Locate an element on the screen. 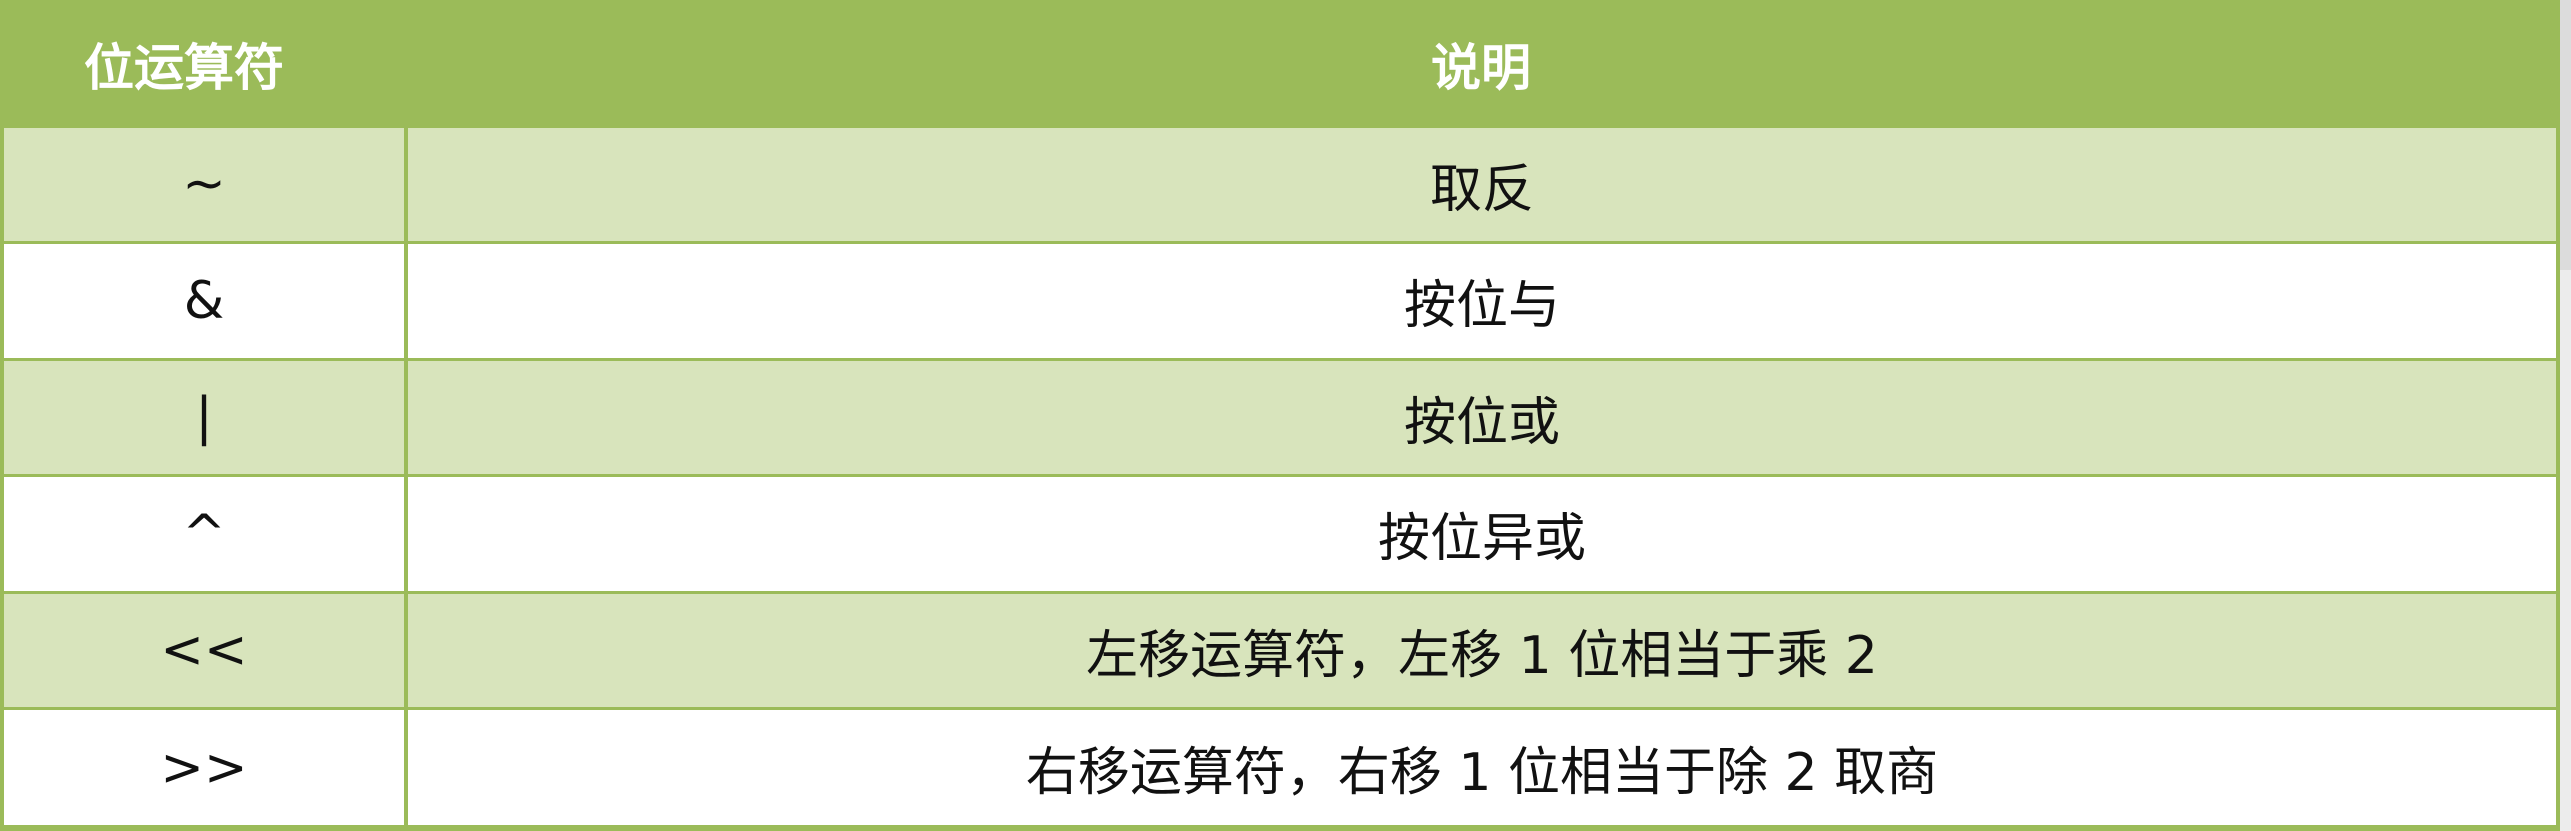 The width and height of the screenshot is (2571, 831). table-header-row: 位运算符 说明 is located at coordinates (1280, 65).